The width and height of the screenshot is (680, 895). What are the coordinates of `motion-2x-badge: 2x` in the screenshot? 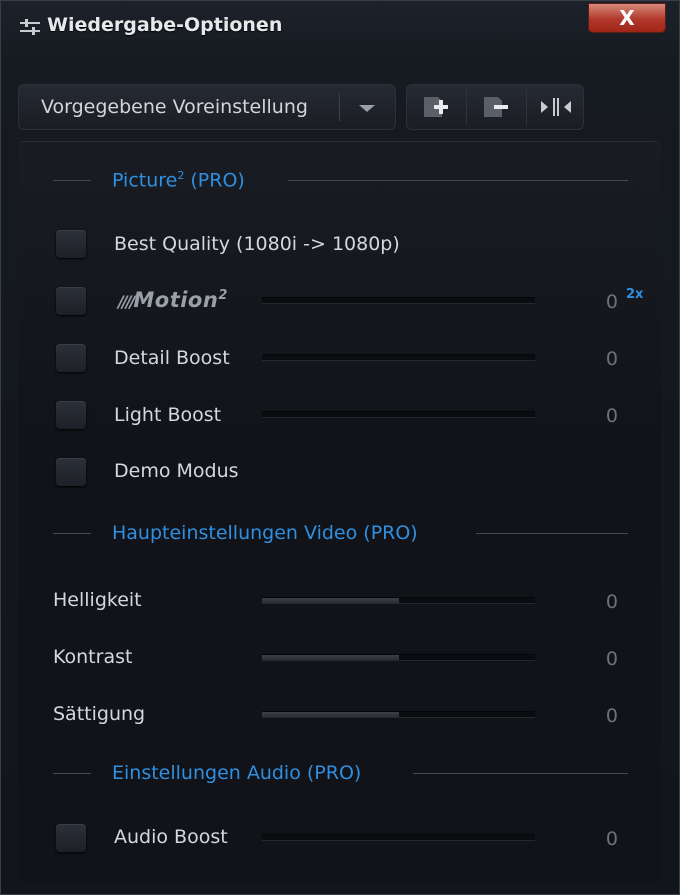 It's located at (634, 294).